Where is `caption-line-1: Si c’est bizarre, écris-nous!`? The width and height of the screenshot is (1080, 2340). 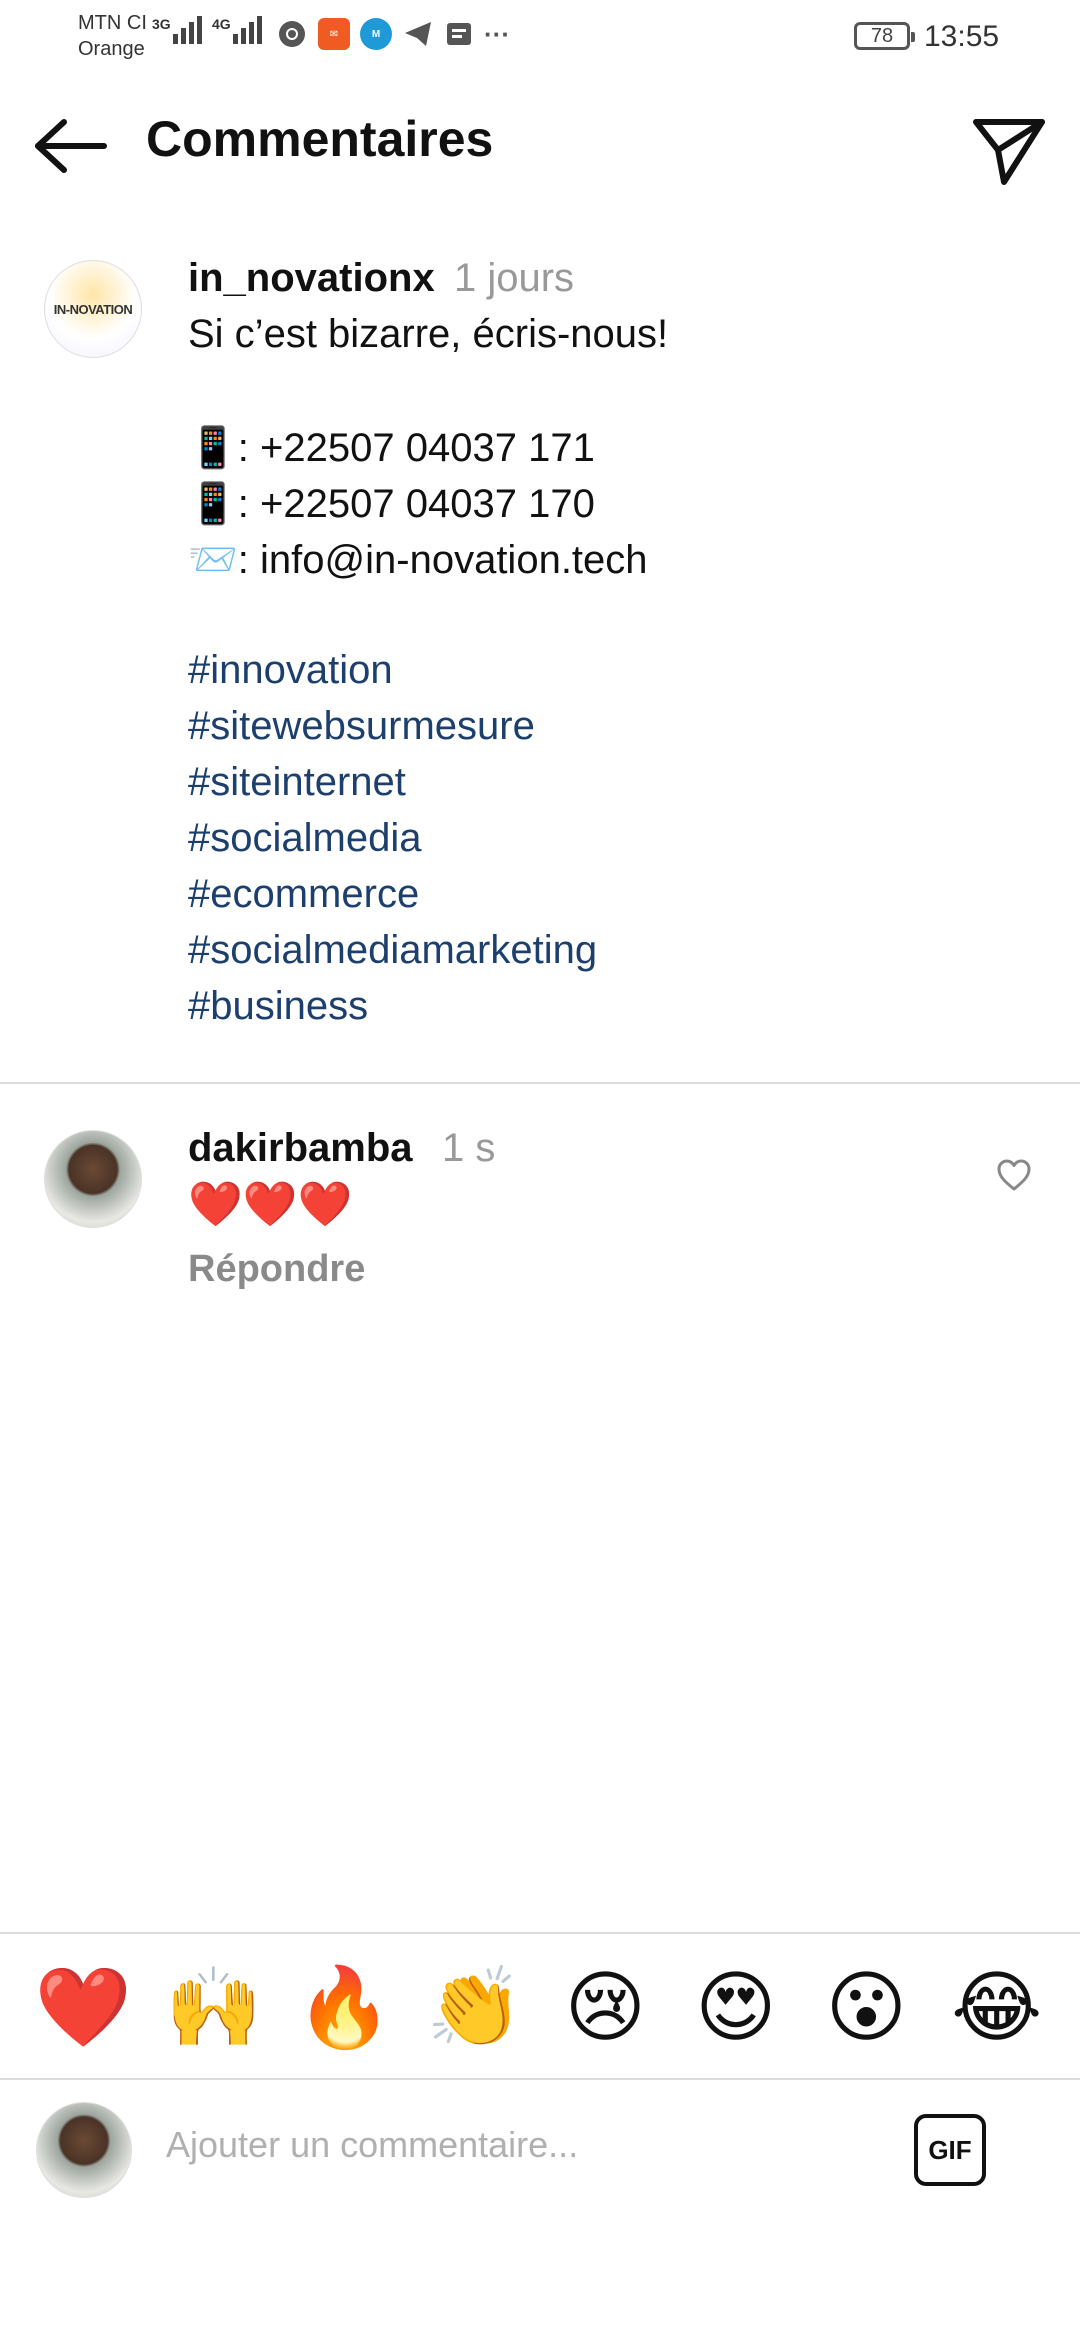
caption-line-1: Si c’est bizarre, écris-nous! is located at coordinates (428, 334).